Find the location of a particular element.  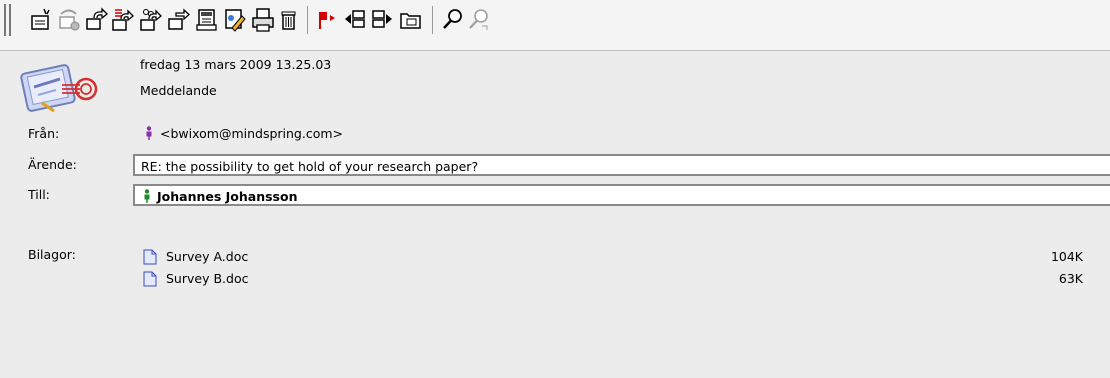

to-label: Till: is located at coordinates (39, 194).